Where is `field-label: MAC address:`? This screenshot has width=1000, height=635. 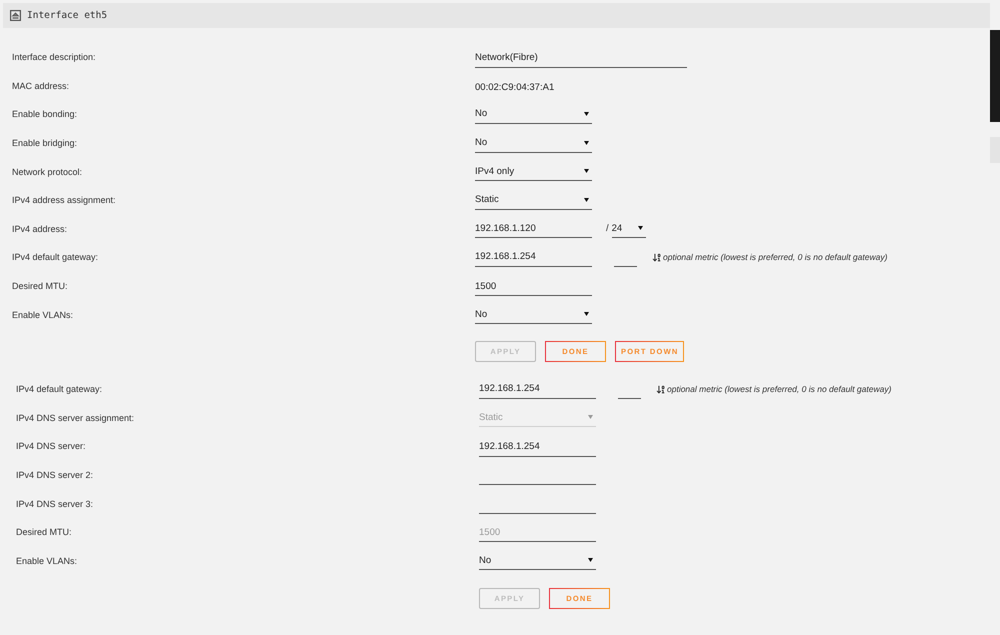 field-label: MAC address: is located at coordinates (41, 85).